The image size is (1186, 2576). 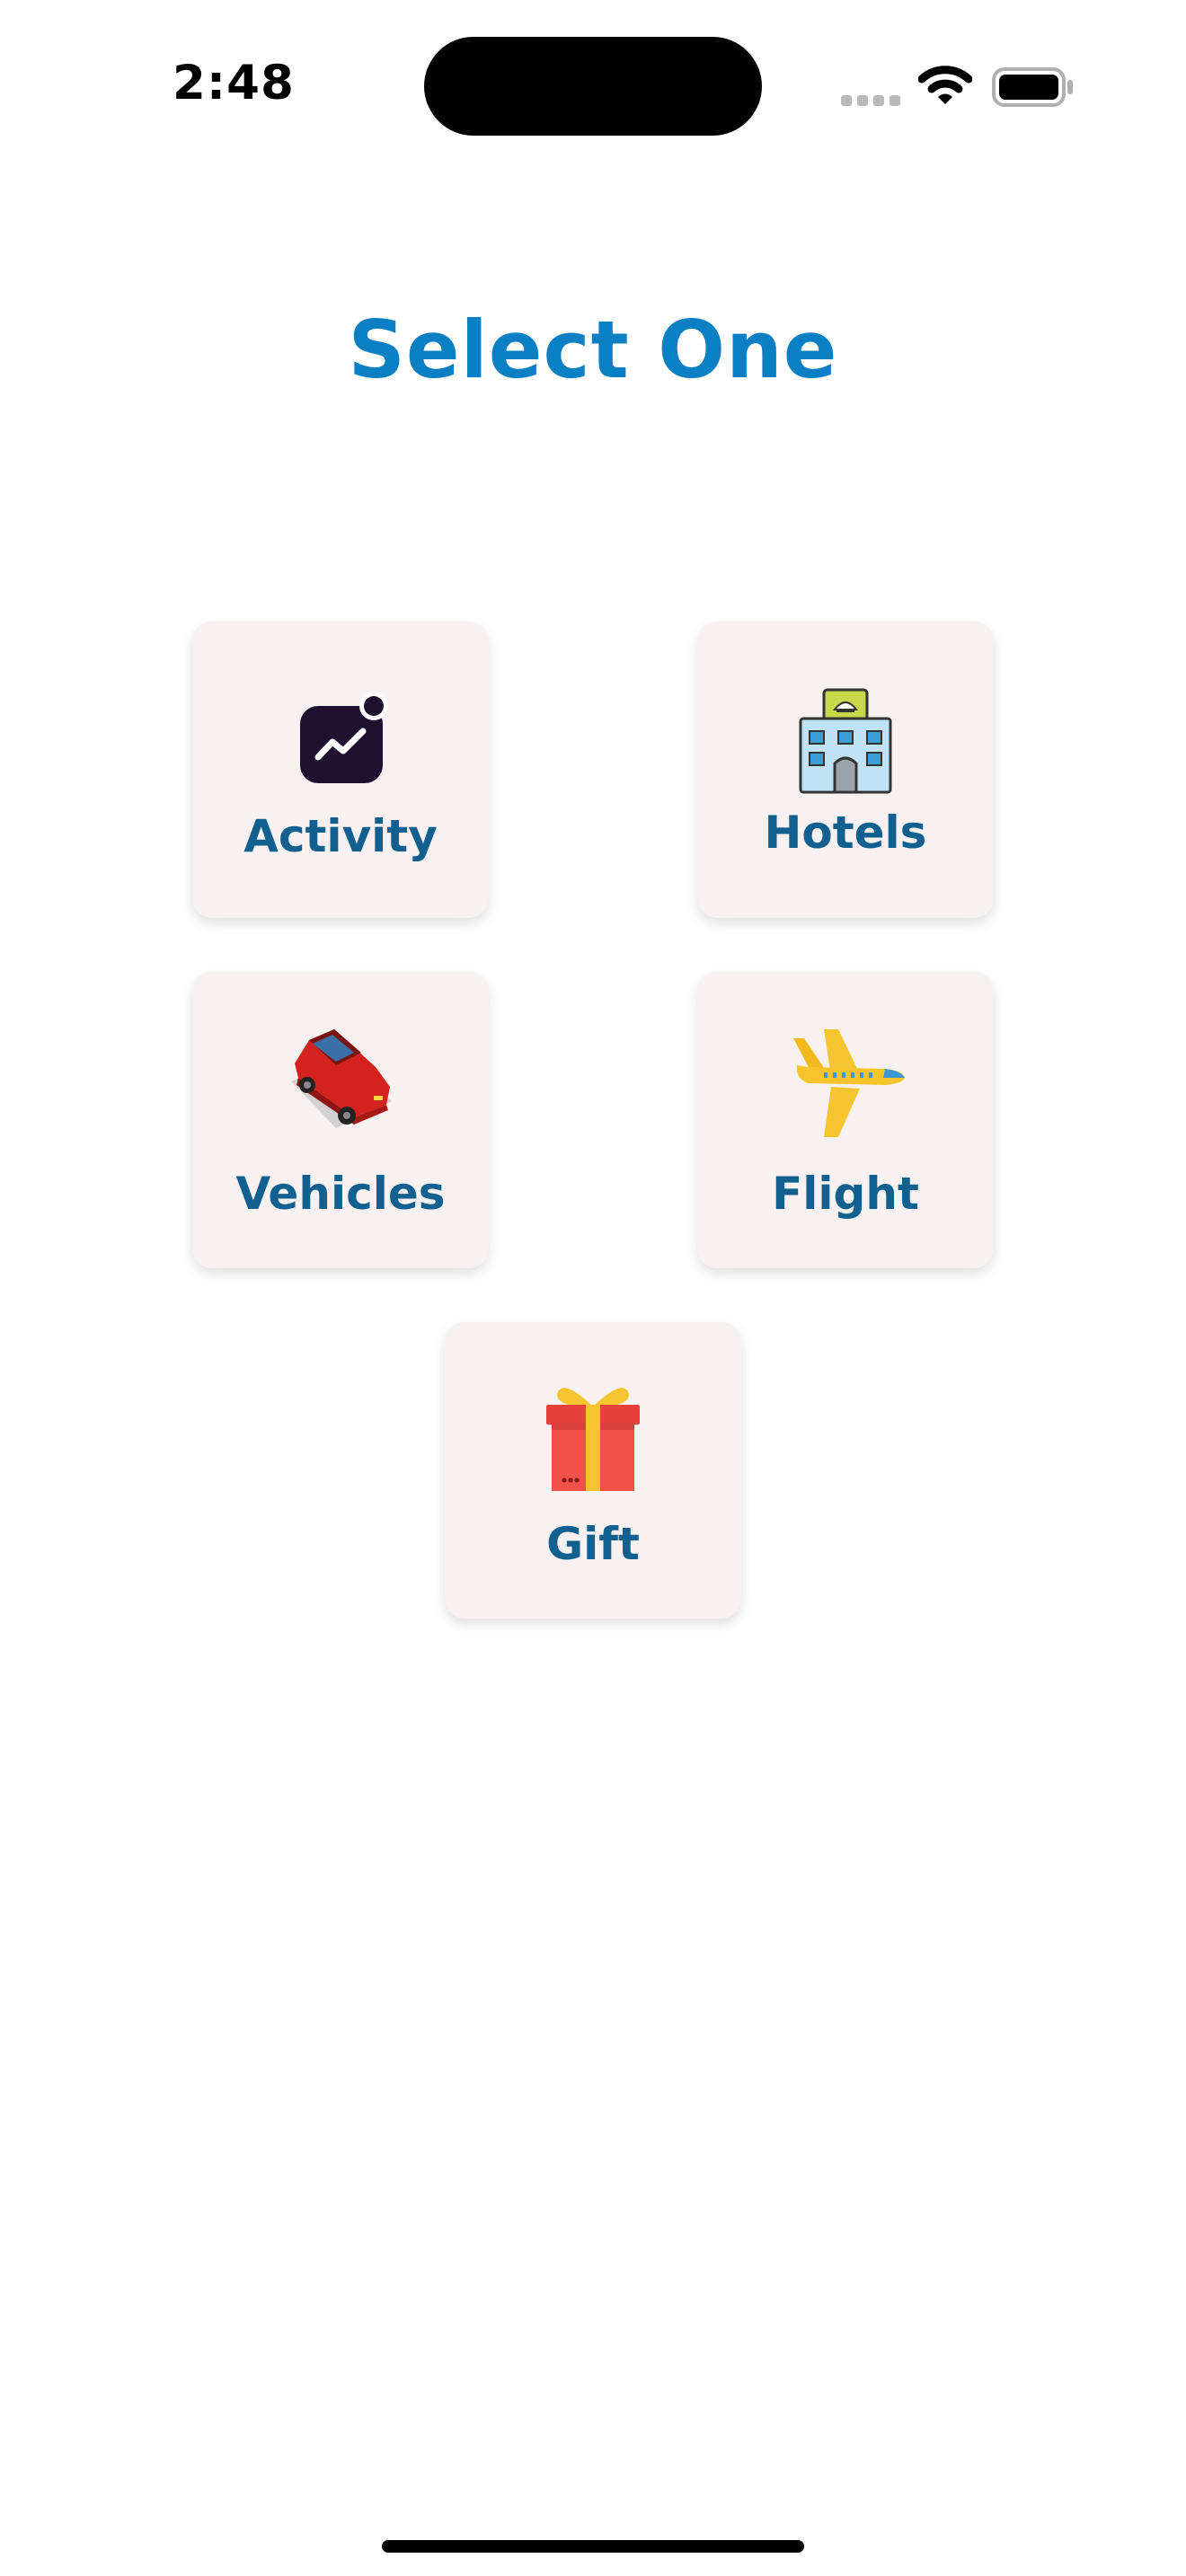 What do you see at coordinates (845, 833) in the screenshot?
I see `option-label-hotels: Hotels` at bounding box center [845, 833].